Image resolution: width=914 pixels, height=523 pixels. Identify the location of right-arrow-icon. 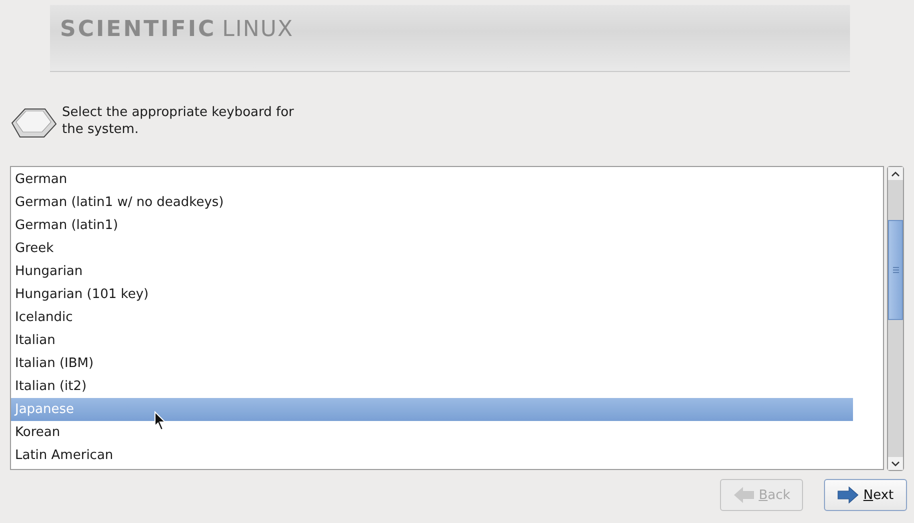
(848, 495).